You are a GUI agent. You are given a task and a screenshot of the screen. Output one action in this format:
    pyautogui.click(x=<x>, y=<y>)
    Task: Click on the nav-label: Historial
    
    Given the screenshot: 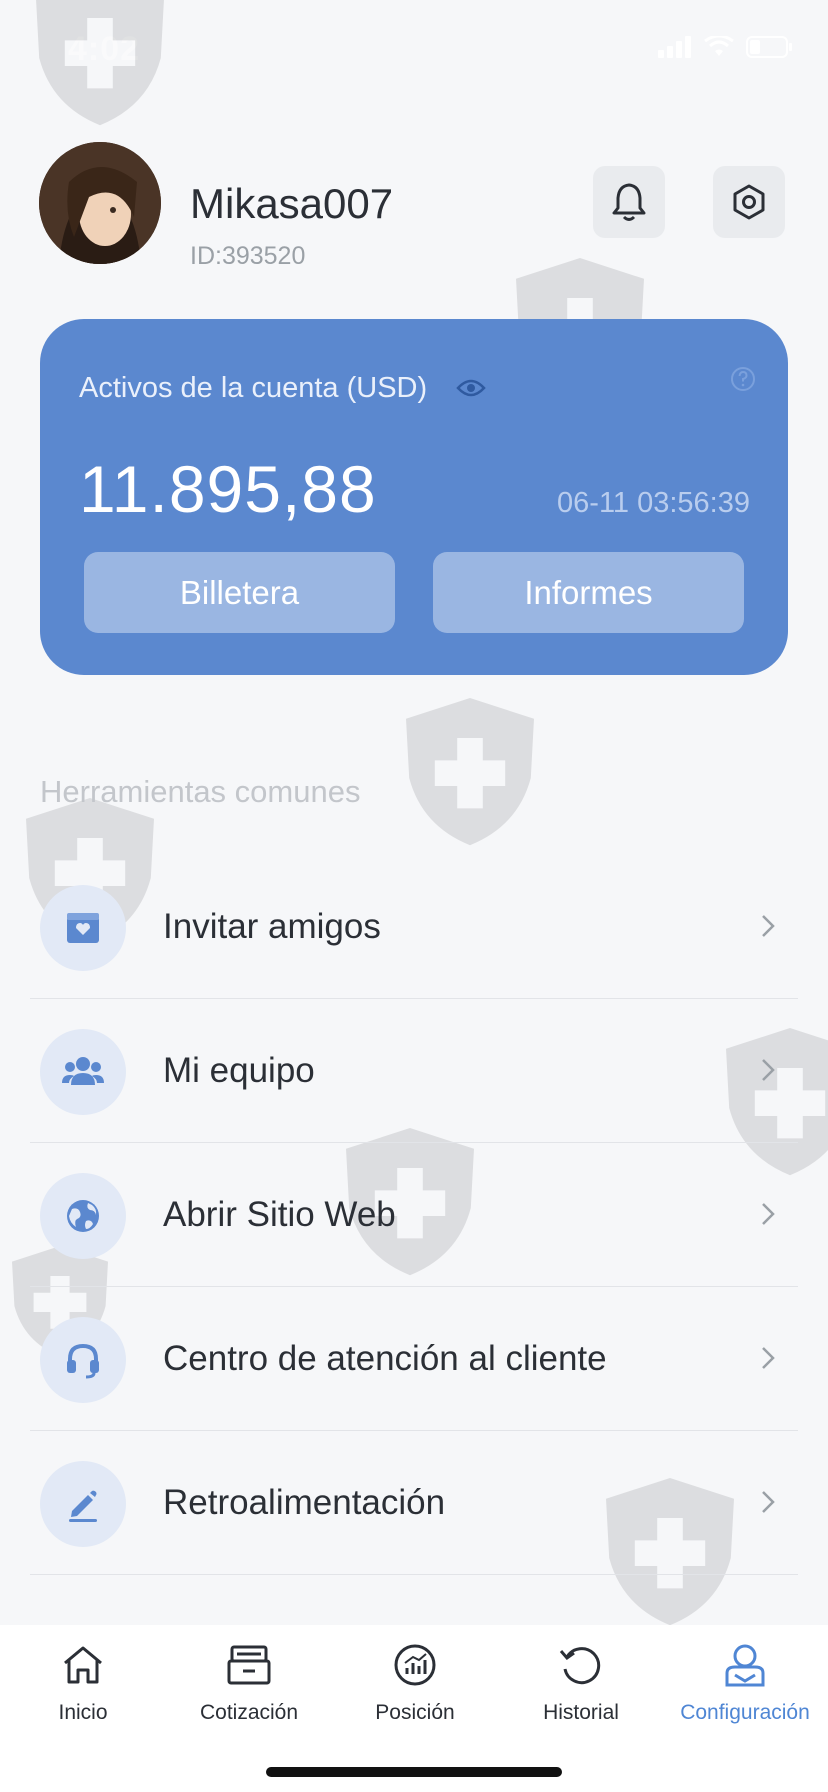 What is the action you would take?
    pyautogui.click(x=581, y=1712)
    